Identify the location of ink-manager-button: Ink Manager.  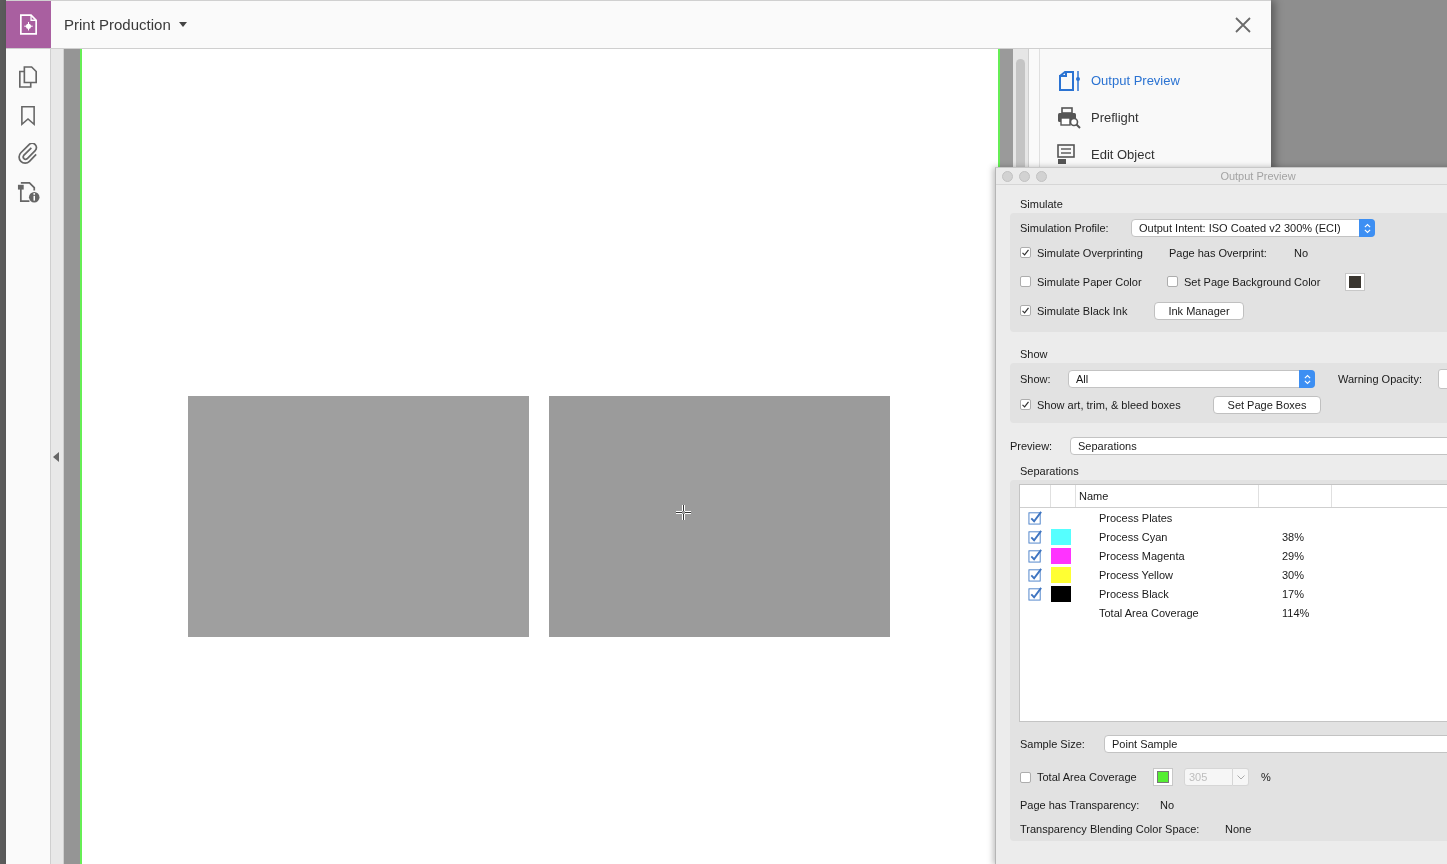
(1199, 310).